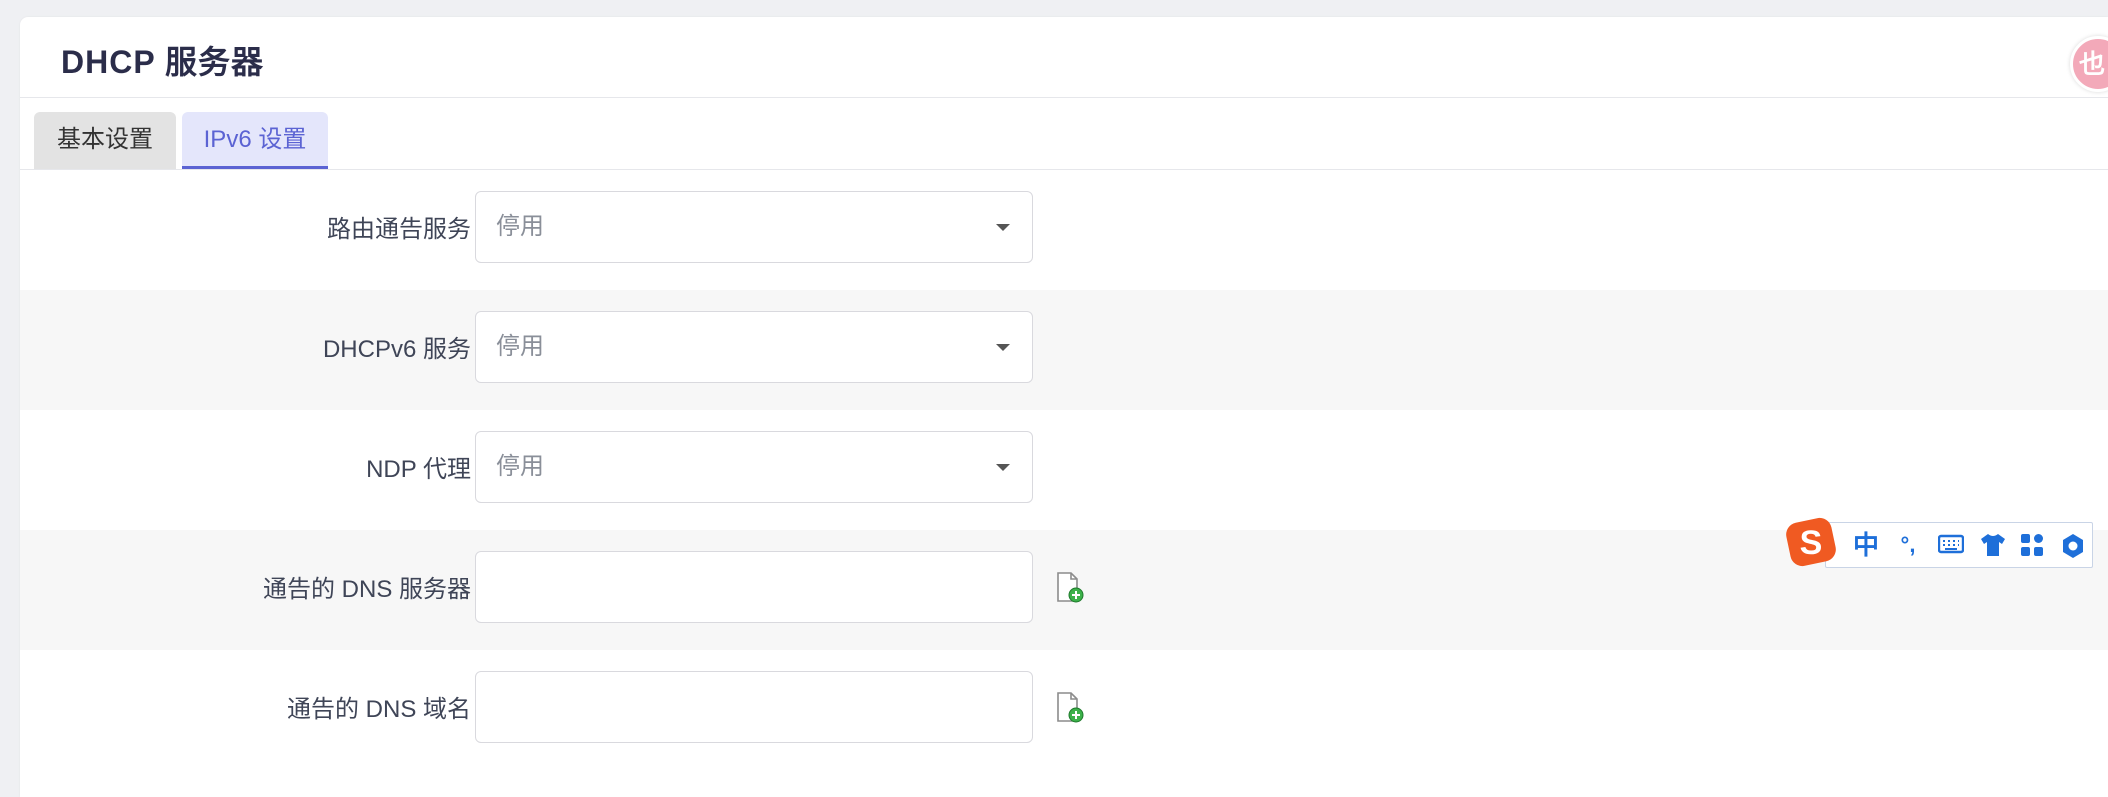  Describe the element at coordinates (520, 346) in the screenshot. I see `dhcpv6-service-value: 停用` at that location.